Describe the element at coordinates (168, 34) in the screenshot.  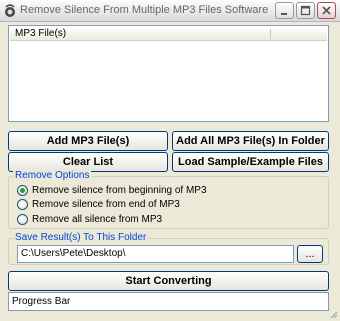
I see `file-list-column-header: MP3 File(s)` at that location.